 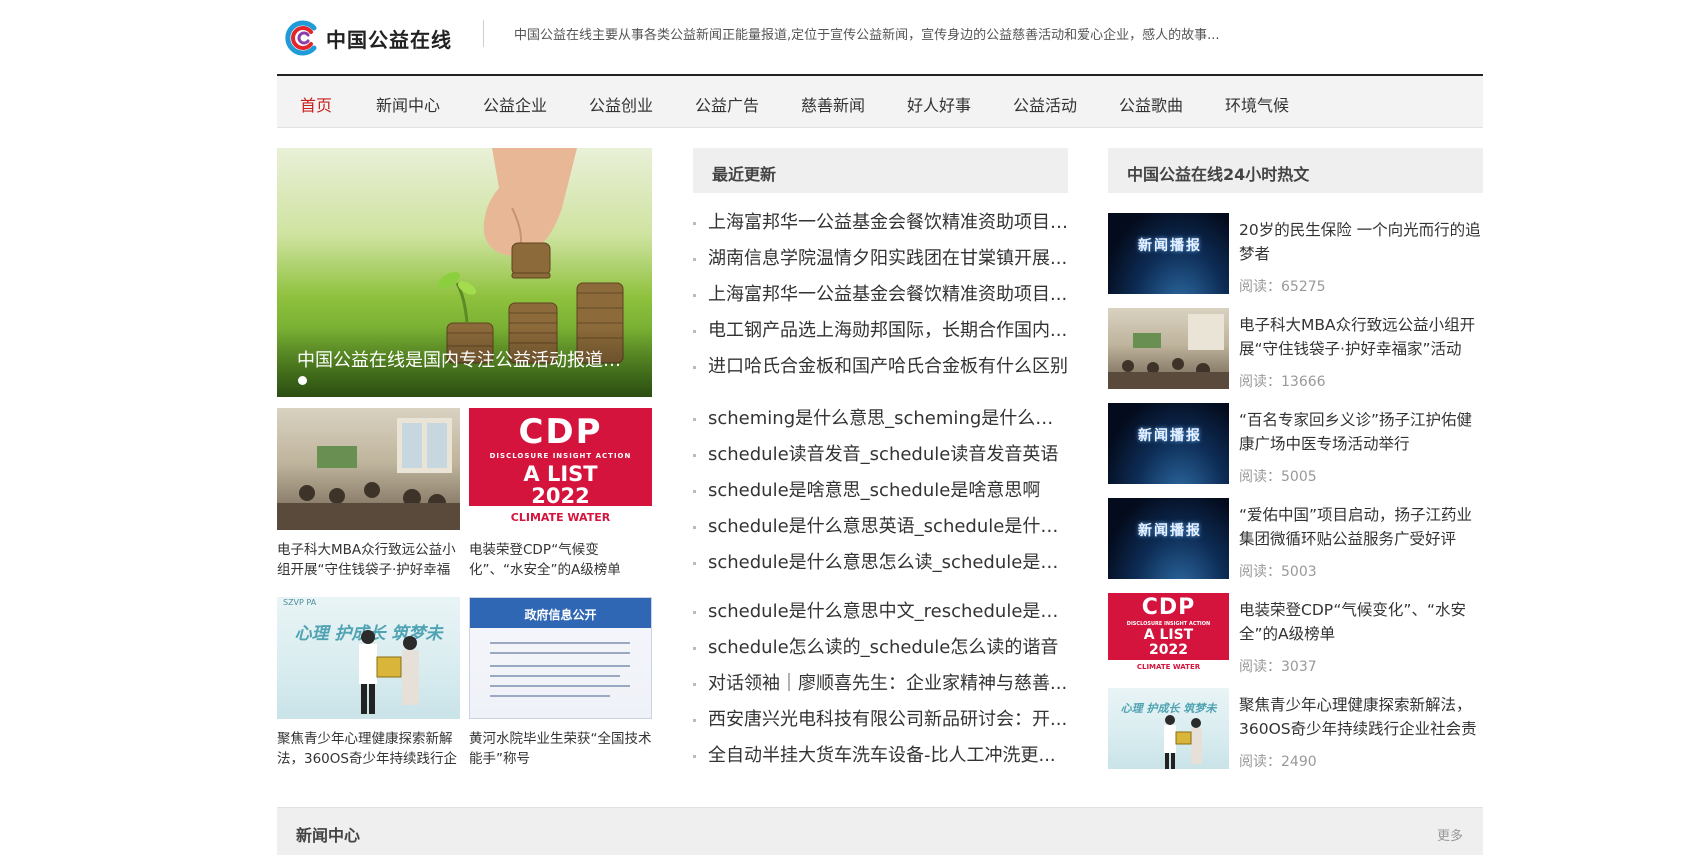 What do you see at coordinates (939, 104) in the screenshot?
I see `nav-item-good-deeds: 好人好事` at bounding box center [939, 104].